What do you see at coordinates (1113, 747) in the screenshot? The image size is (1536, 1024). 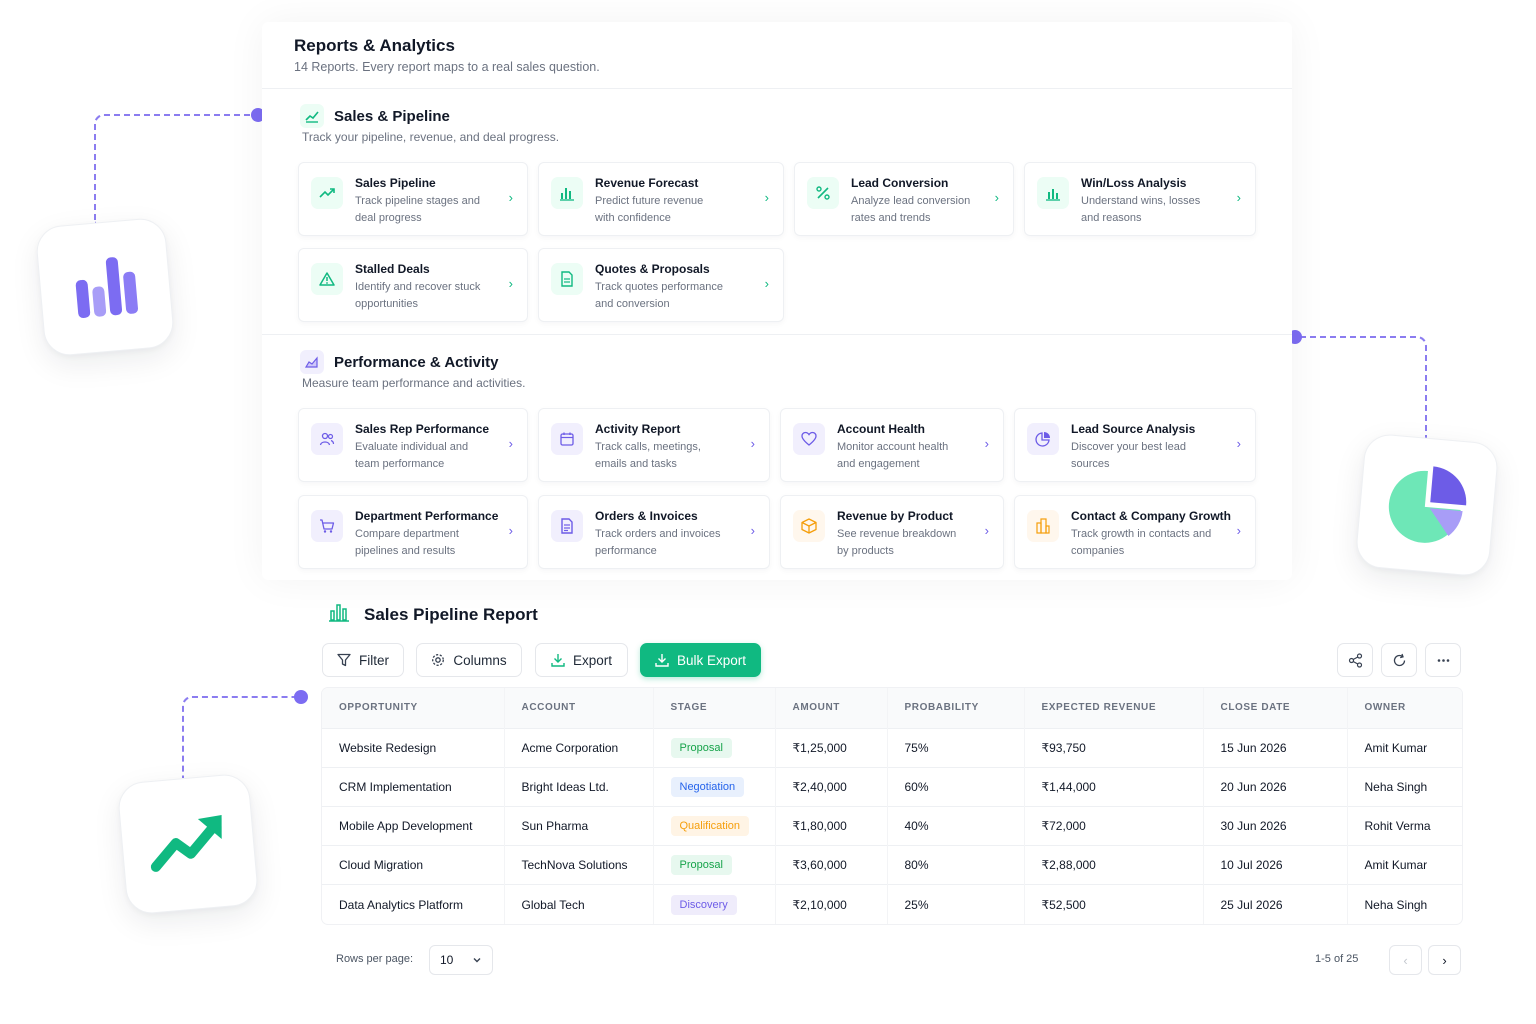 I see `expected-revenue-cell: ₹93,750` at bounding box center [1113, 747].